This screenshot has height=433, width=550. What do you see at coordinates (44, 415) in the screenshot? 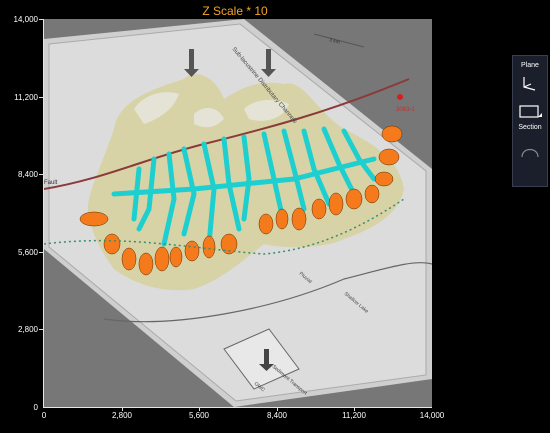
I see `x-tick-label: 0` at bounding box center [44, 415].